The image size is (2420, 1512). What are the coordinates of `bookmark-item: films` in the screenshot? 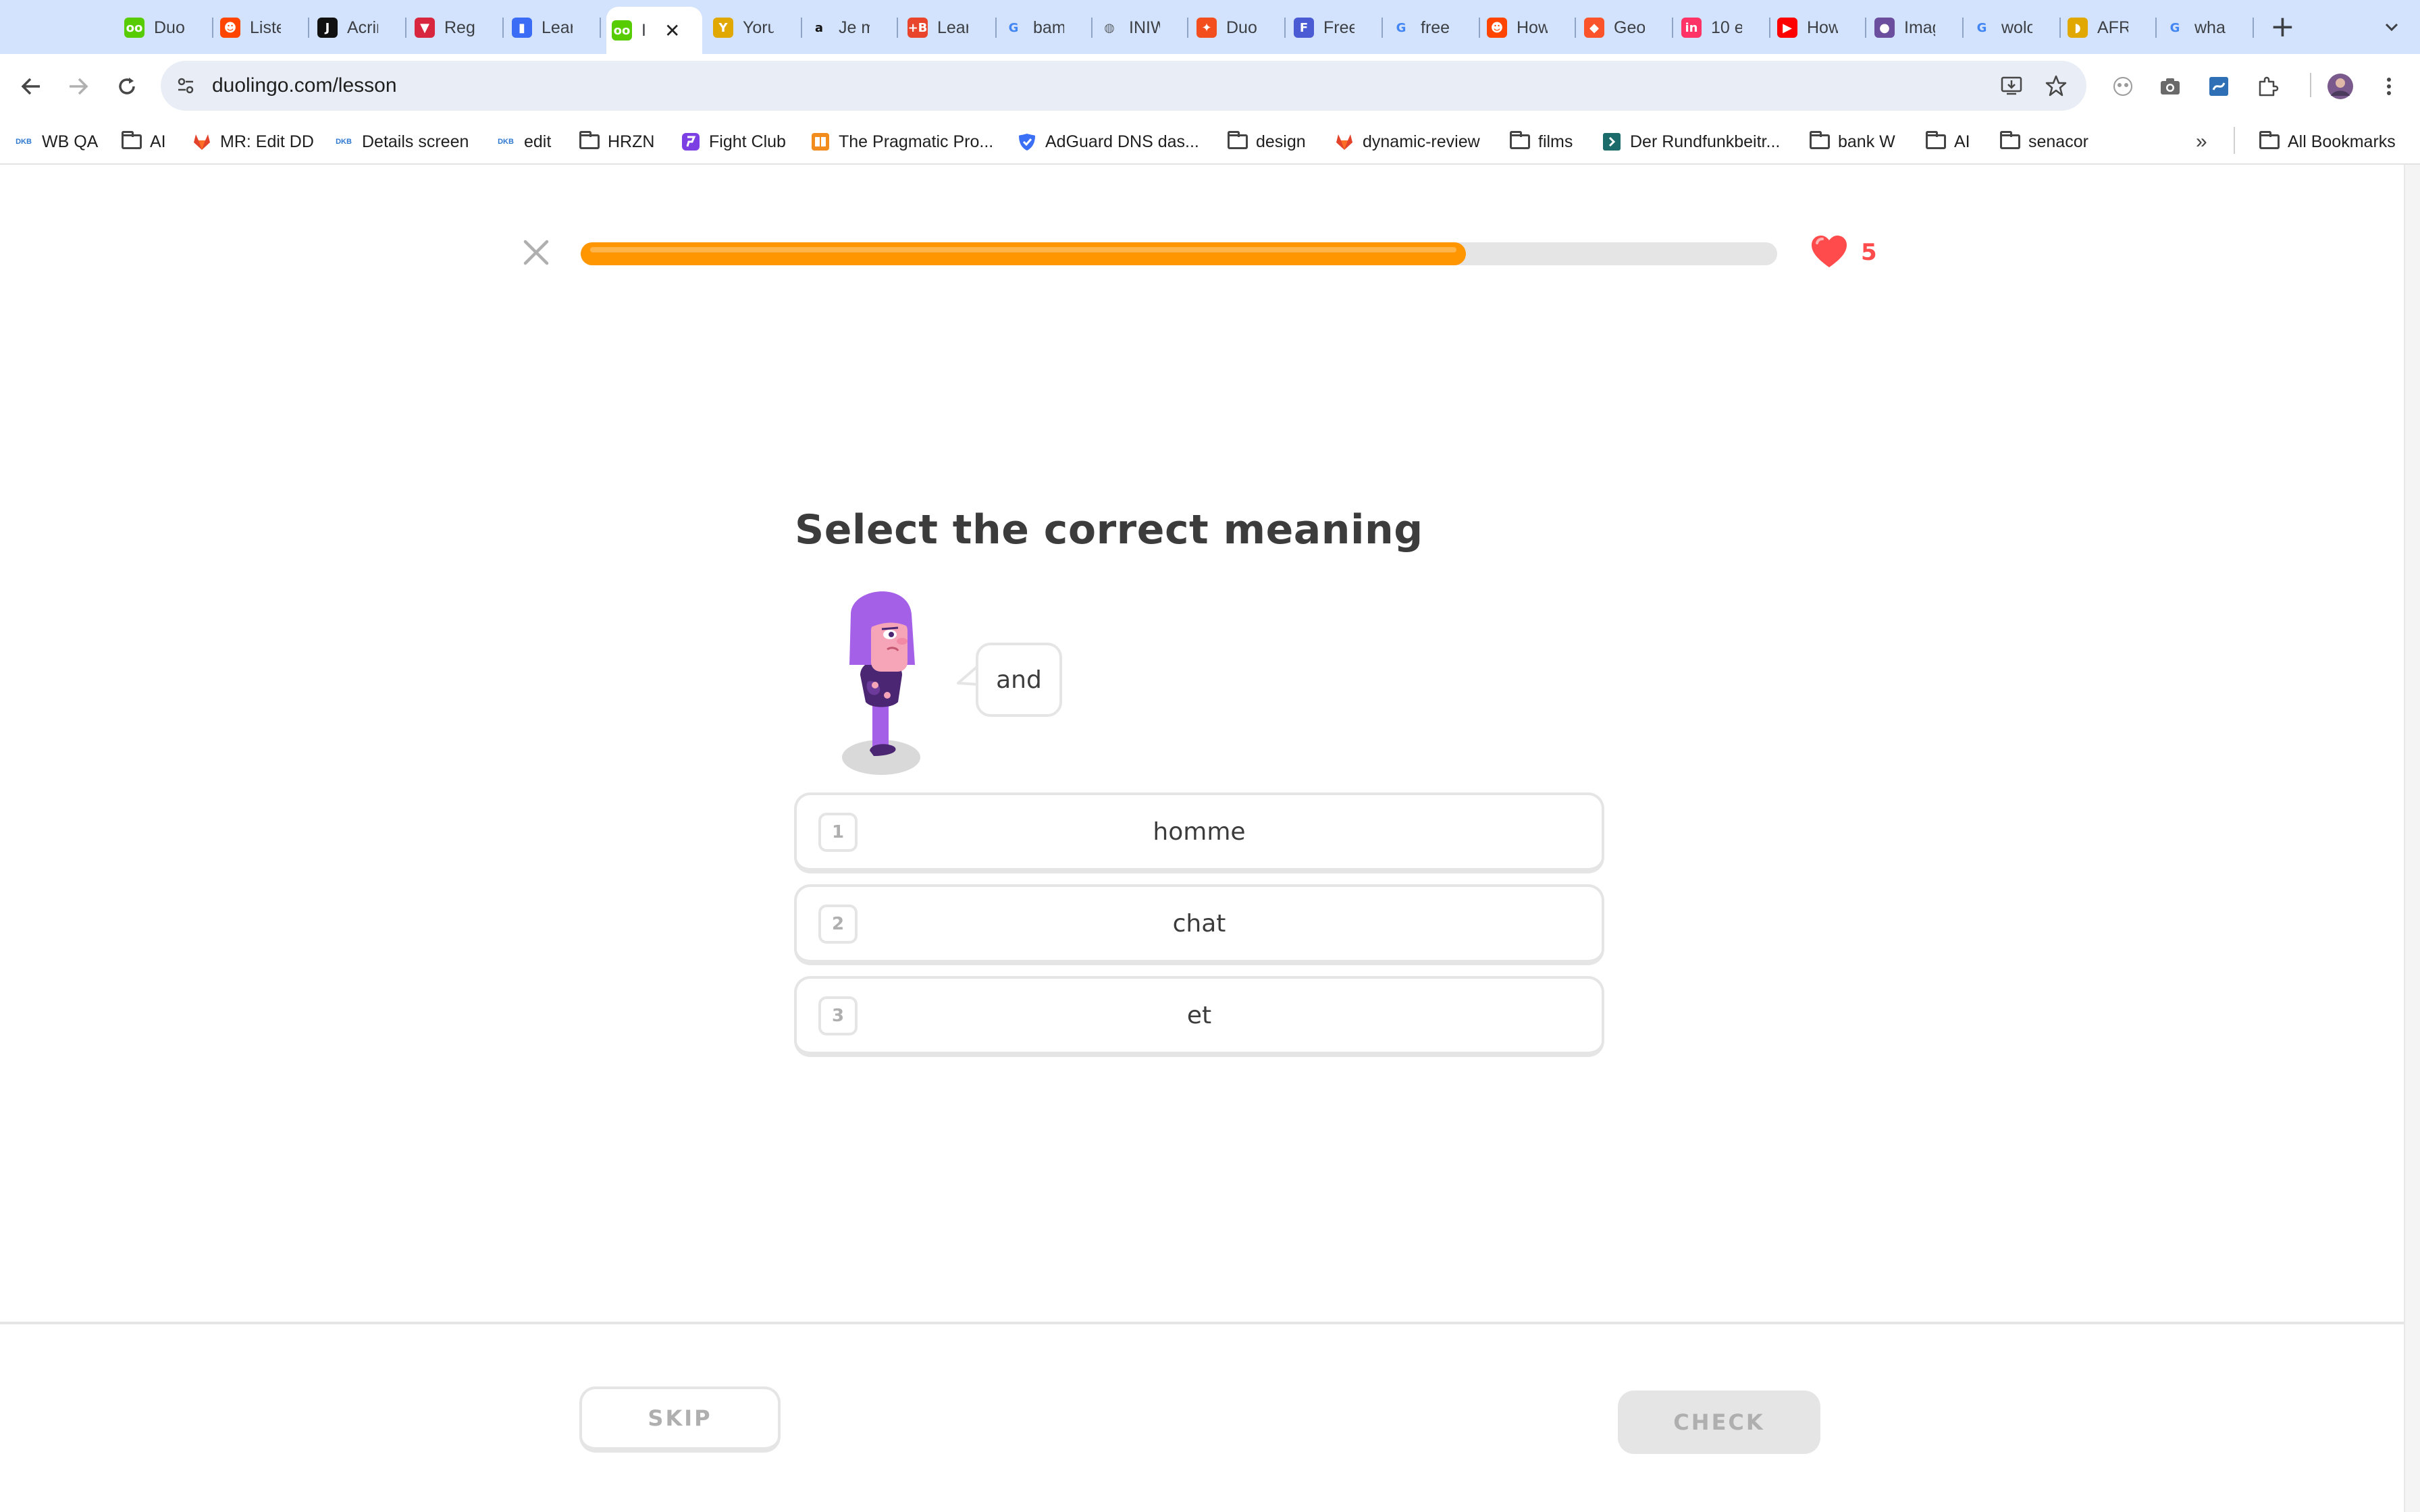 It's located at (1541, 141).